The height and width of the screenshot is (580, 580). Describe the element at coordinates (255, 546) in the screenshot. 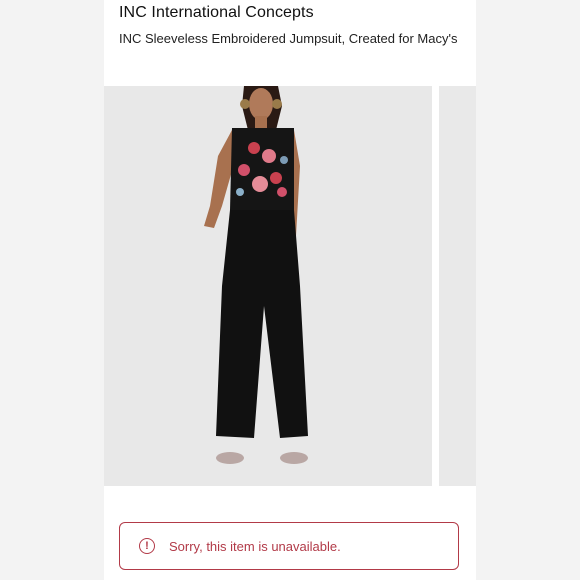

I see `unavailable-message: Sorry, this item is unavailable.` at that location.